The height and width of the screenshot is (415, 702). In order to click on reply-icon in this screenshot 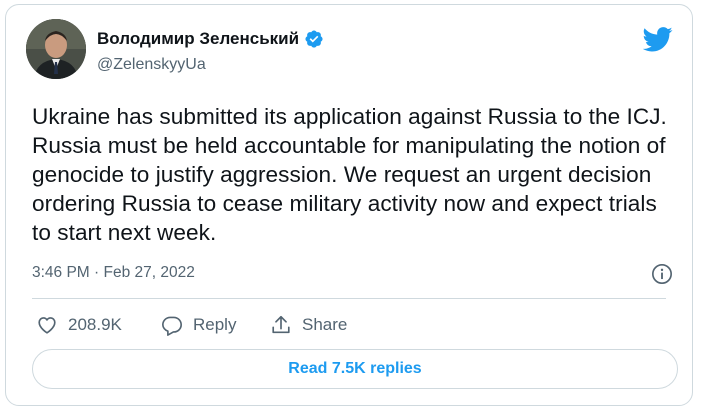, I will do `click(172, 326)`.